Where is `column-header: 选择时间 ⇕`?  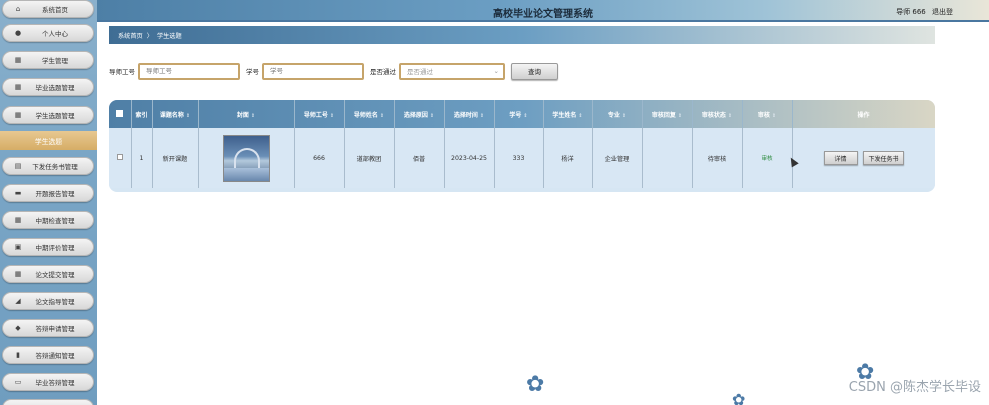
column-header: 选择时间 ⇕ is located at coordinates (469, 114).